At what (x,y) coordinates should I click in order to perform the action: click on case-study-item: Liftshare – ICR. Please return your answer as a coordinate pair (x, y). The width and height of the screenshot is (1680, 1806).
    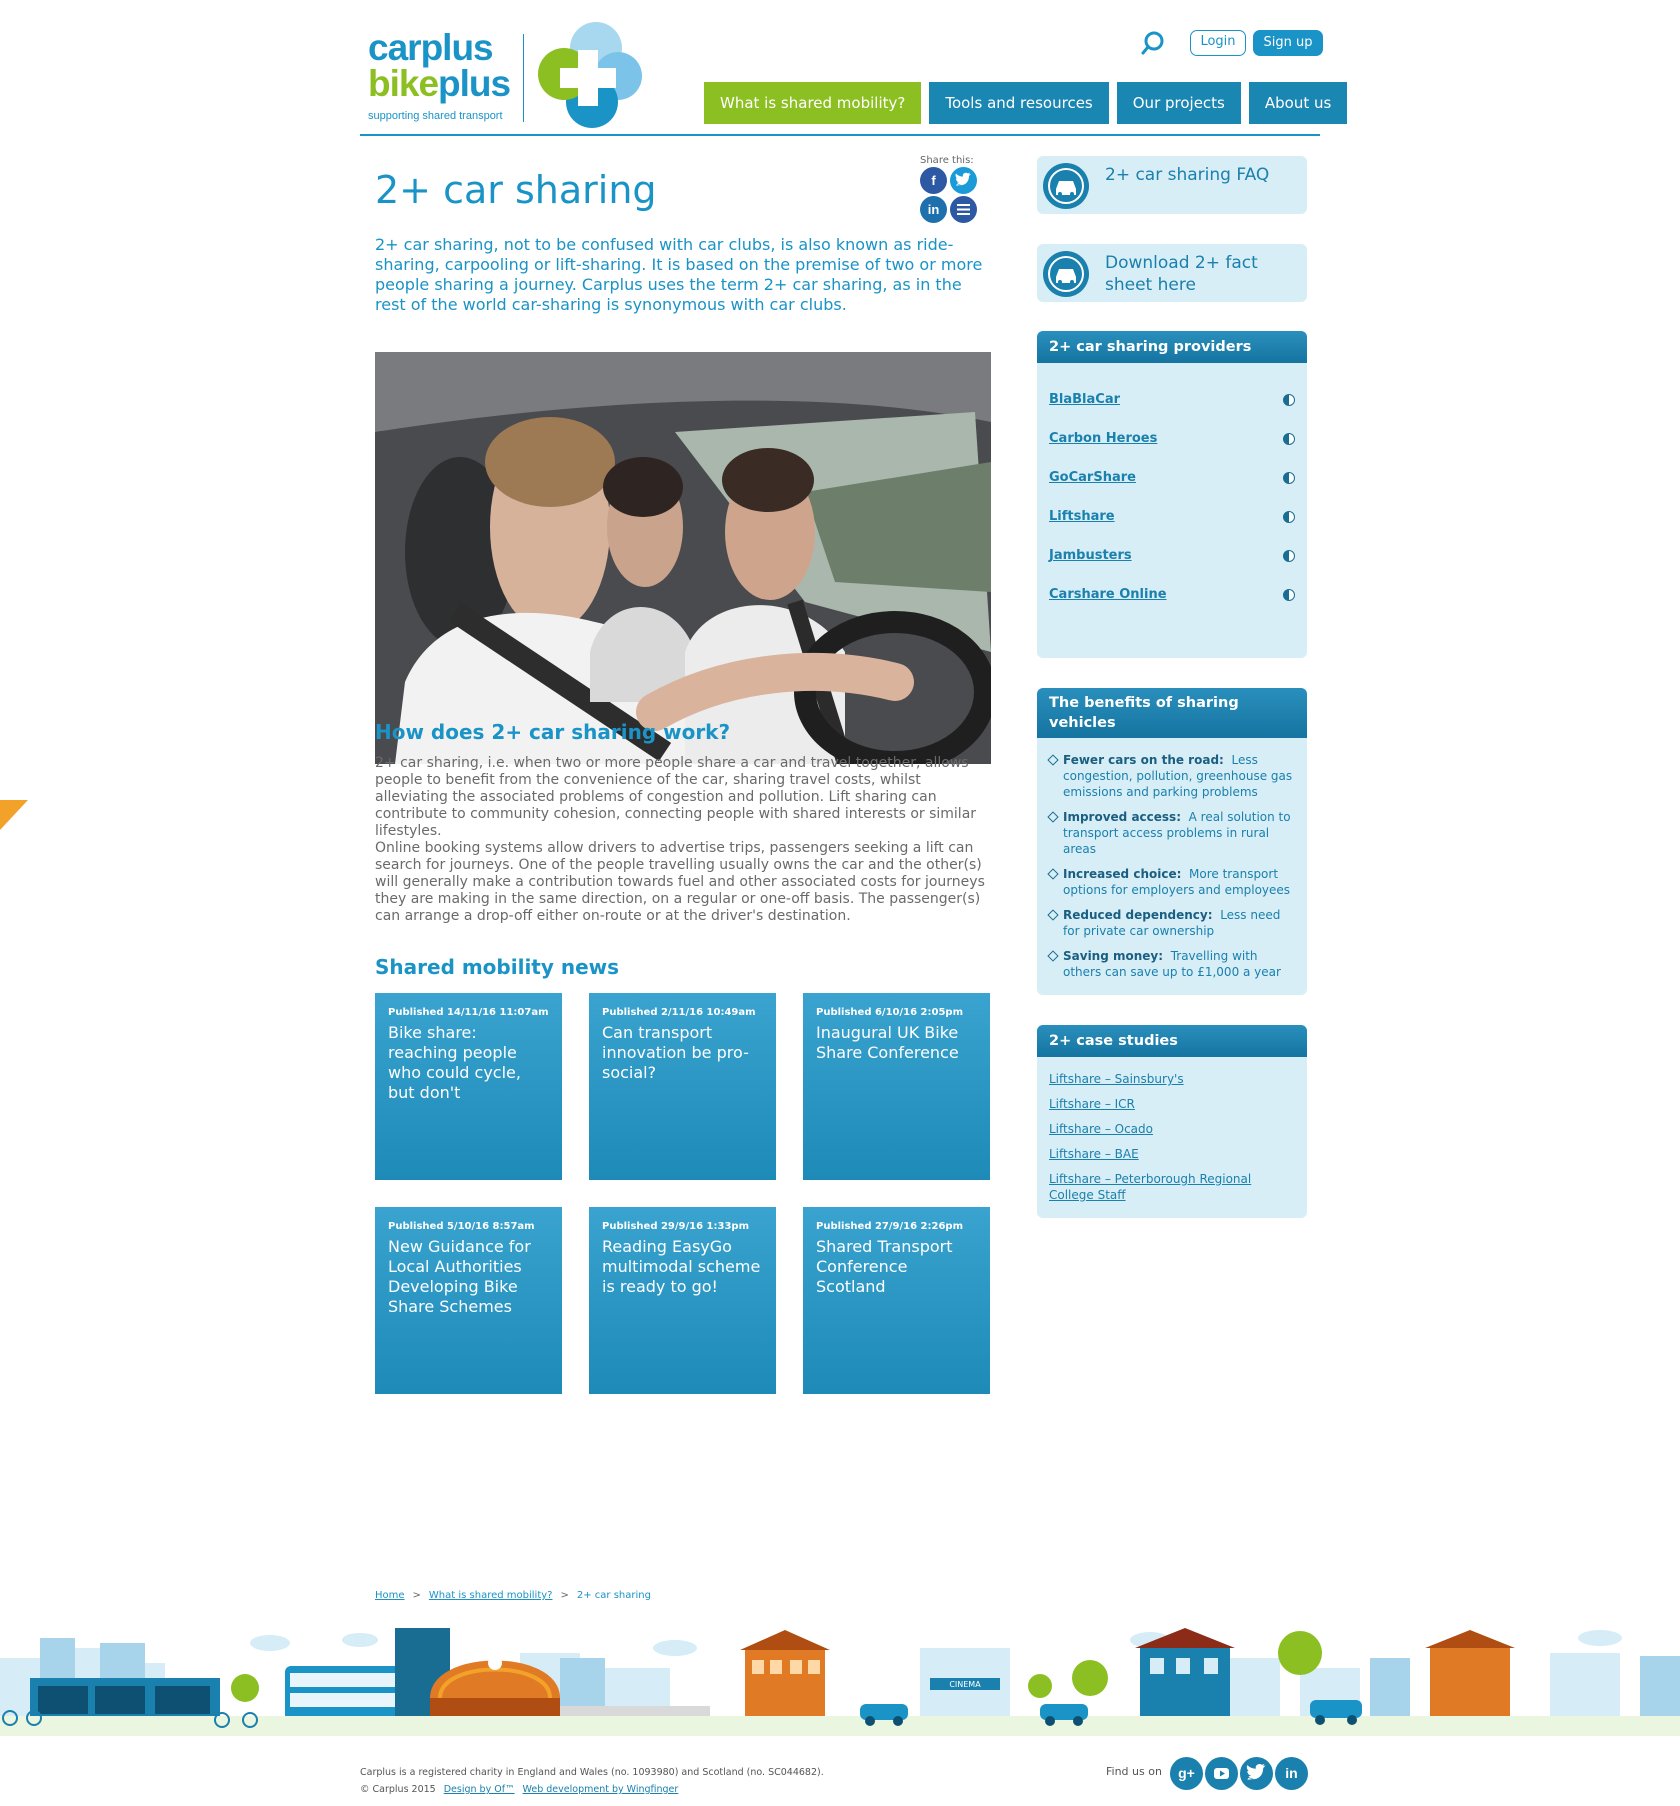
    Looking at the image, I should click on (1172, 1104).